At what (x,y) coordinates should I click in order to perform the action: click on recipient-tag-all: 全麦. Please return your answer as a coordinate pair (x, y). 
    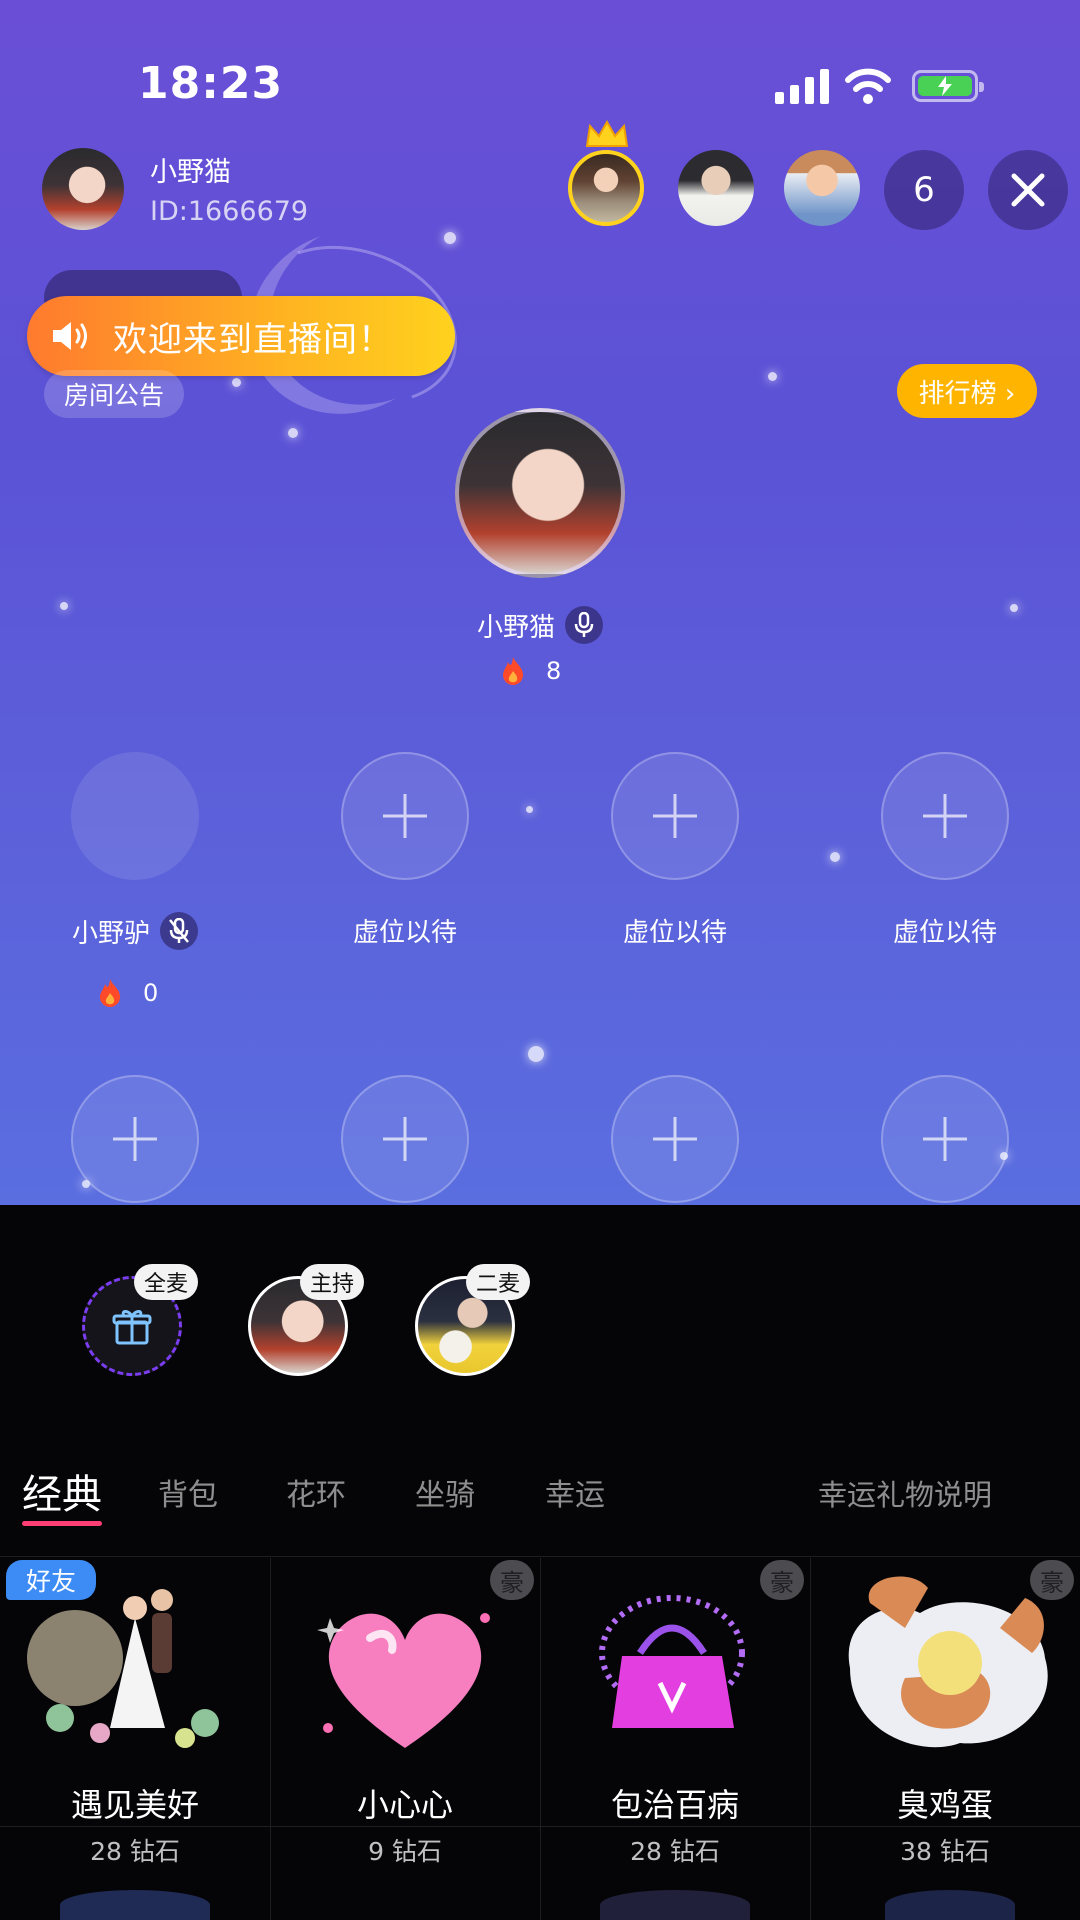
    Looking at the image, I should click on (166, 1282).